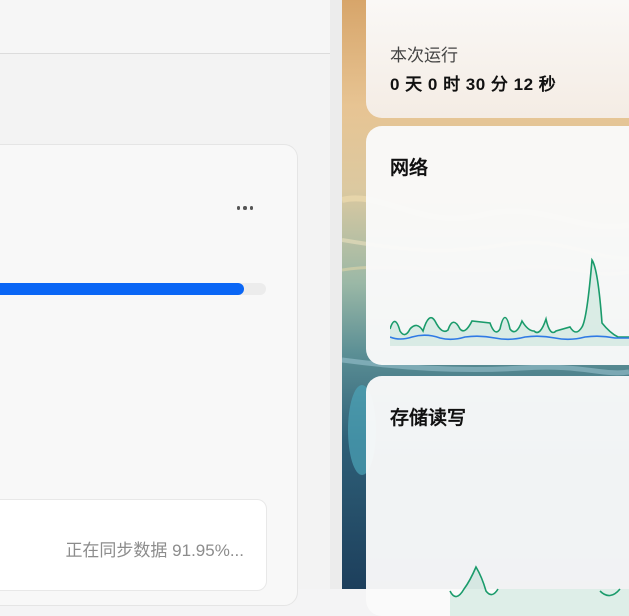  Describe the element at coordinates (122, 289) in the screenshot. I see `sync-progress-fill` at that location.